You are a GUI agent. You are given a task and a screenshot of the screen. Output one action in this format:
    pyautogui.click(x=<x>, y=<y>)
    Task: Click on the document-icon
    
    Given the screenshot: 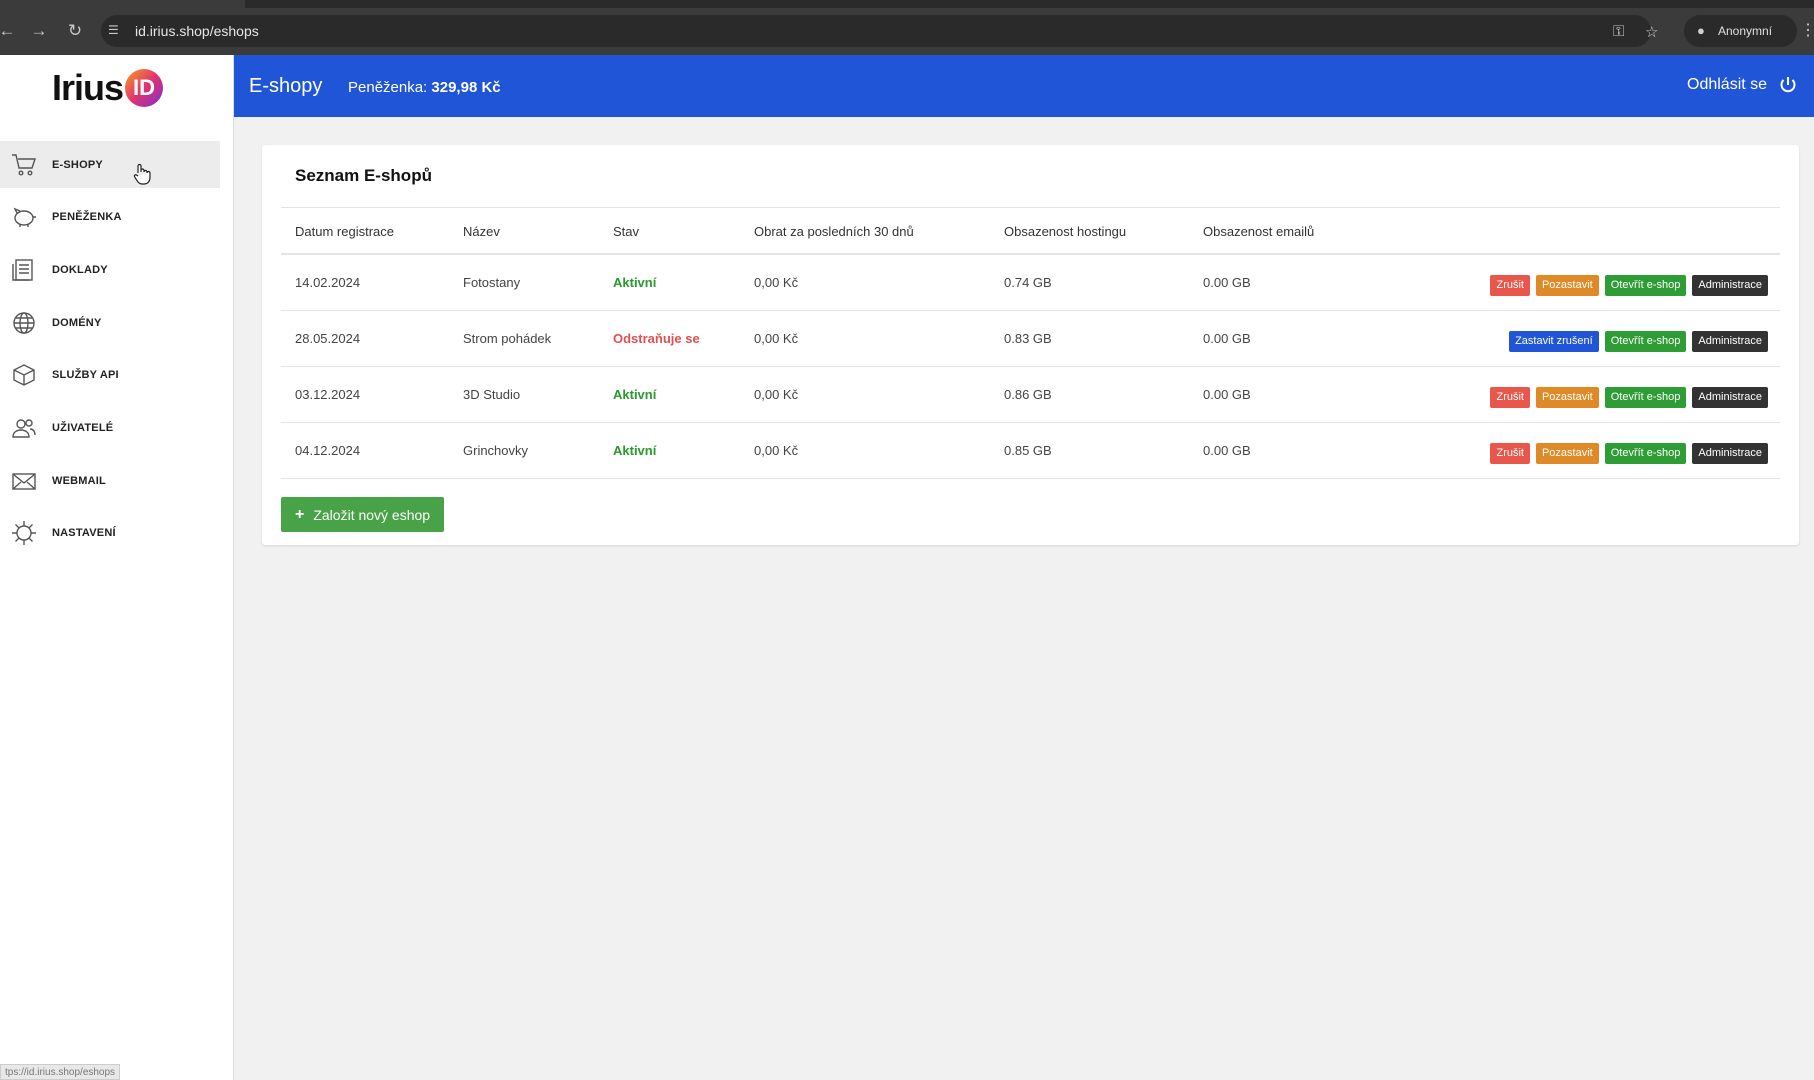 What is the action you would take?
    pyautogui.click(x=24, y=270)
    